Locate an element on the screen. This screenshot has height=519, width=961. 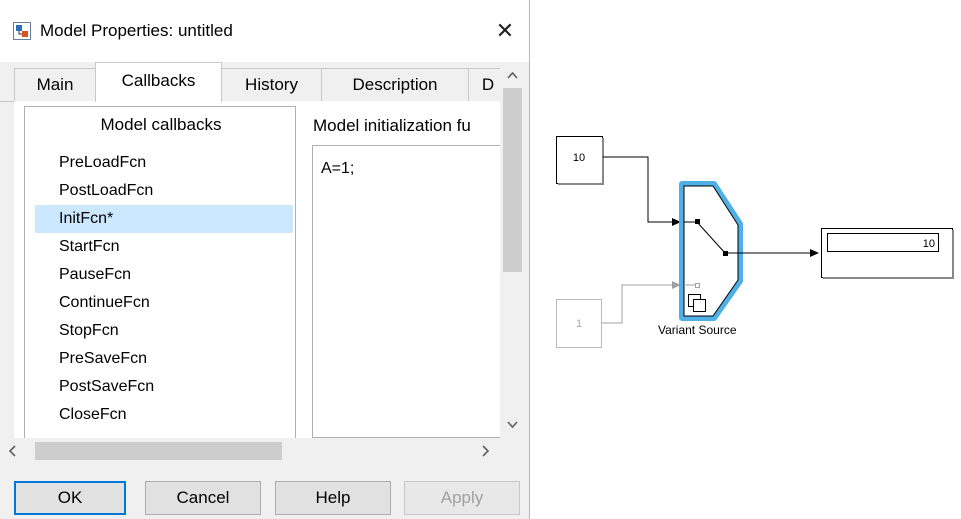
close-button: ✕ is located at coordinates (505, 31).